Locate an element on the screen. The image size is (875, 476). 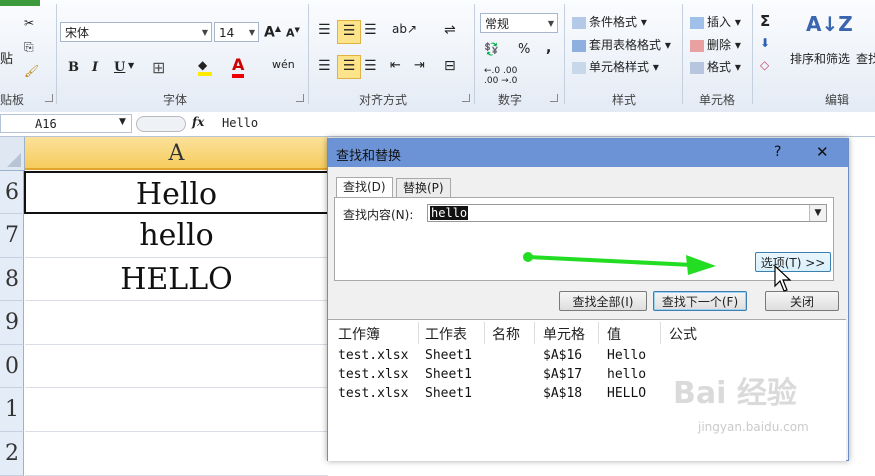
cell-a: HELLO is located at coordinates (176, 279).